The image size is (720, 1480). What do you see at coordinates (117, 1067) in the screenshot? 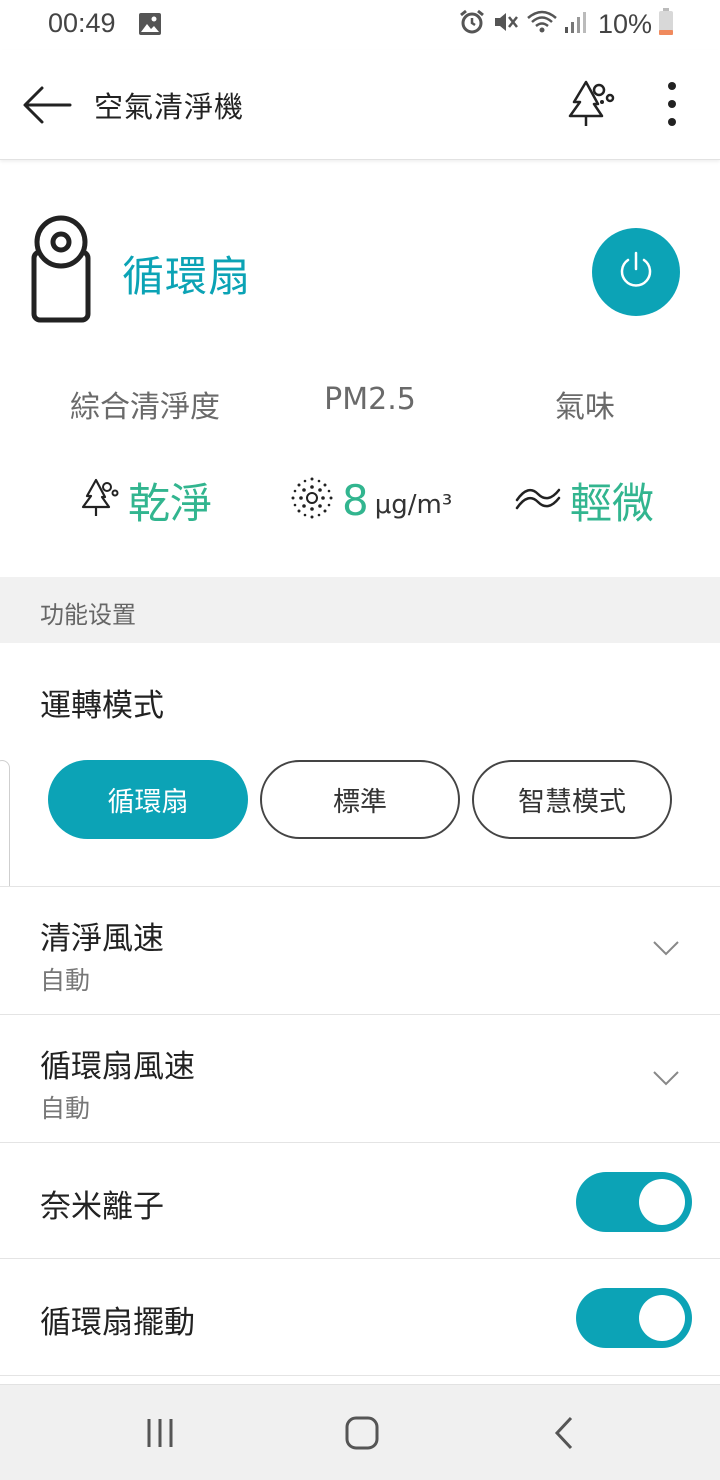
I see `fan-speed-title: 循環扇風速` at bounding box center [117, 1067].